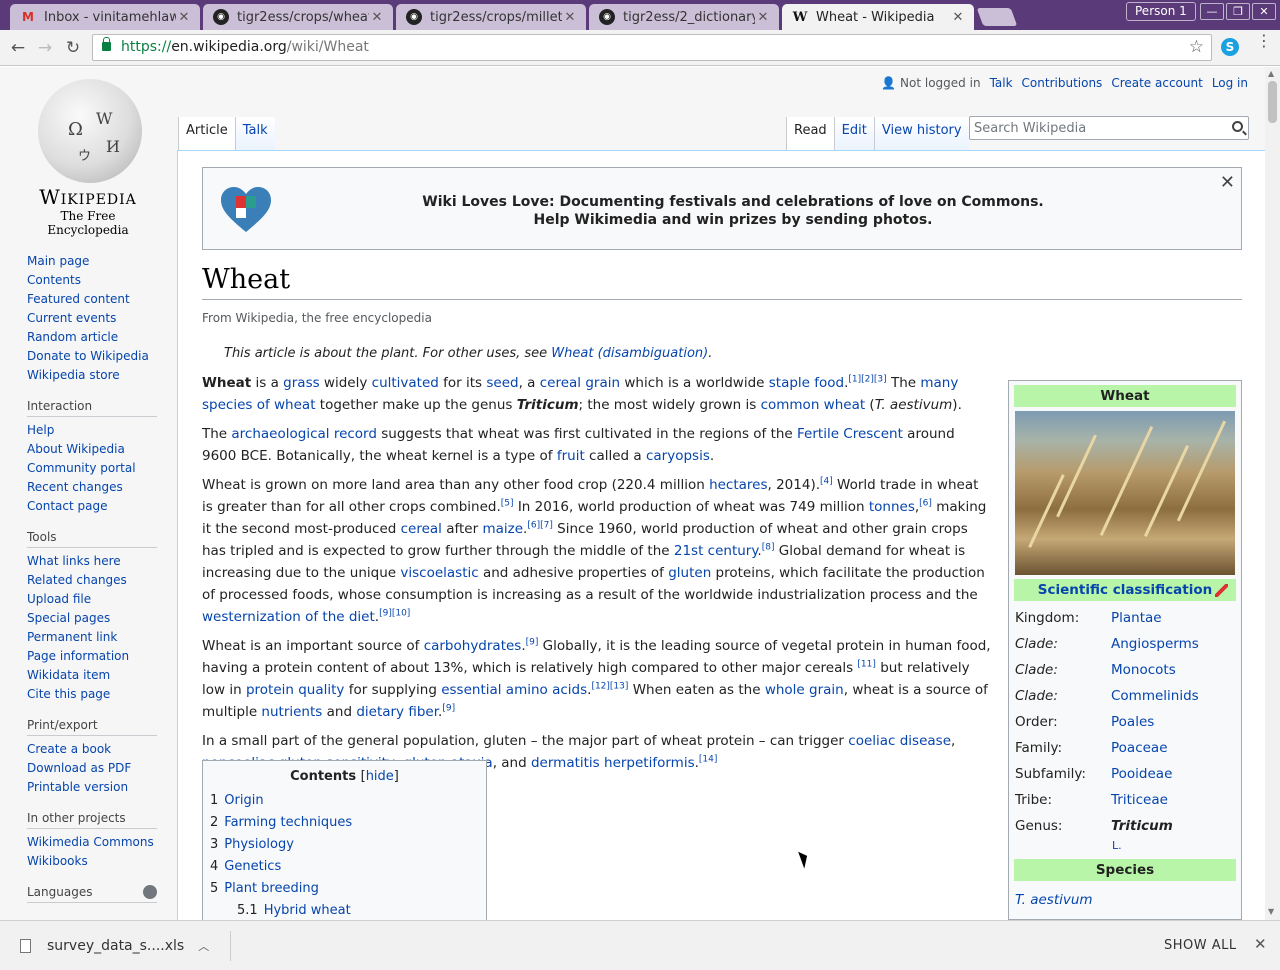 This screenshot has width=1280, height=970. What do you see at coordinates (1212, 11) in the screenshot?
I see `minimize-icon: —` at bounding box center [1212, 11].